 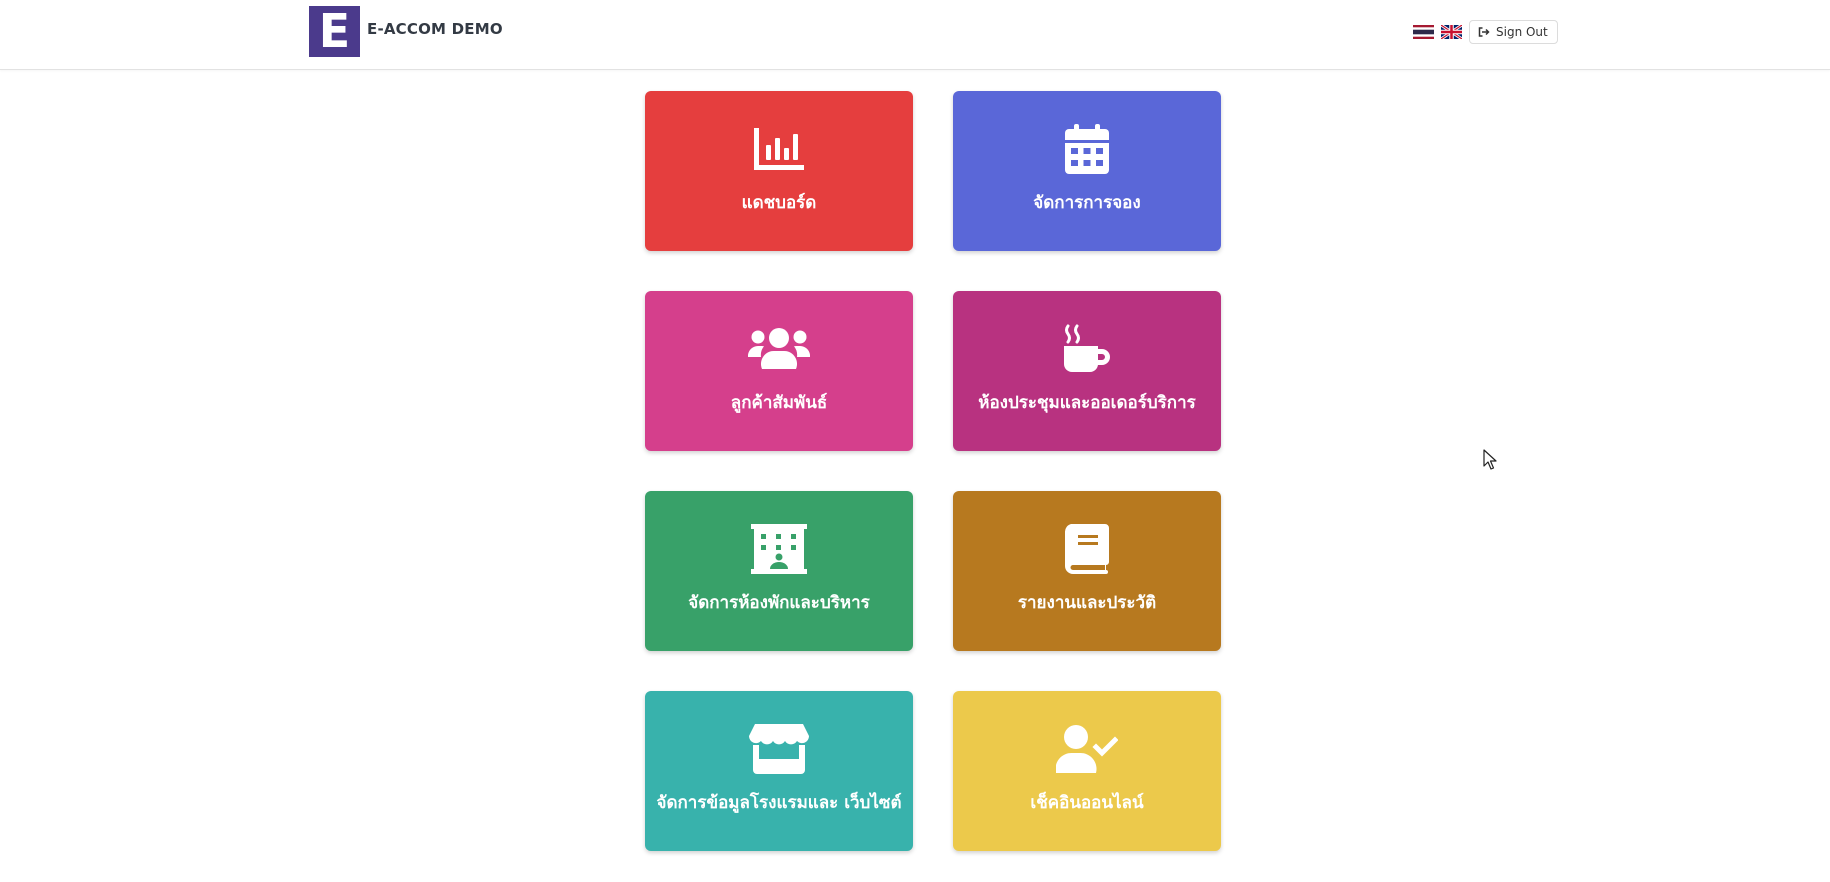 I want to click on tile-label: ห้องประชุมและออเดอร์บริการ, so click(x=1087, y=403).